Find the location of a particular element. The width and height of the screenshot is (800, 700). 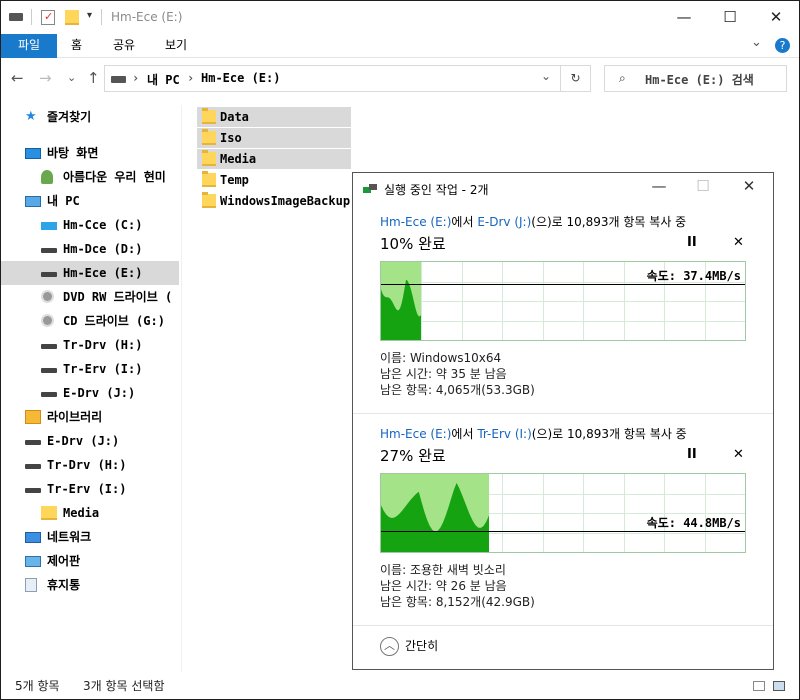

nav-item-10: Tr-Erv (I:) is located at coordinates (90, 369).